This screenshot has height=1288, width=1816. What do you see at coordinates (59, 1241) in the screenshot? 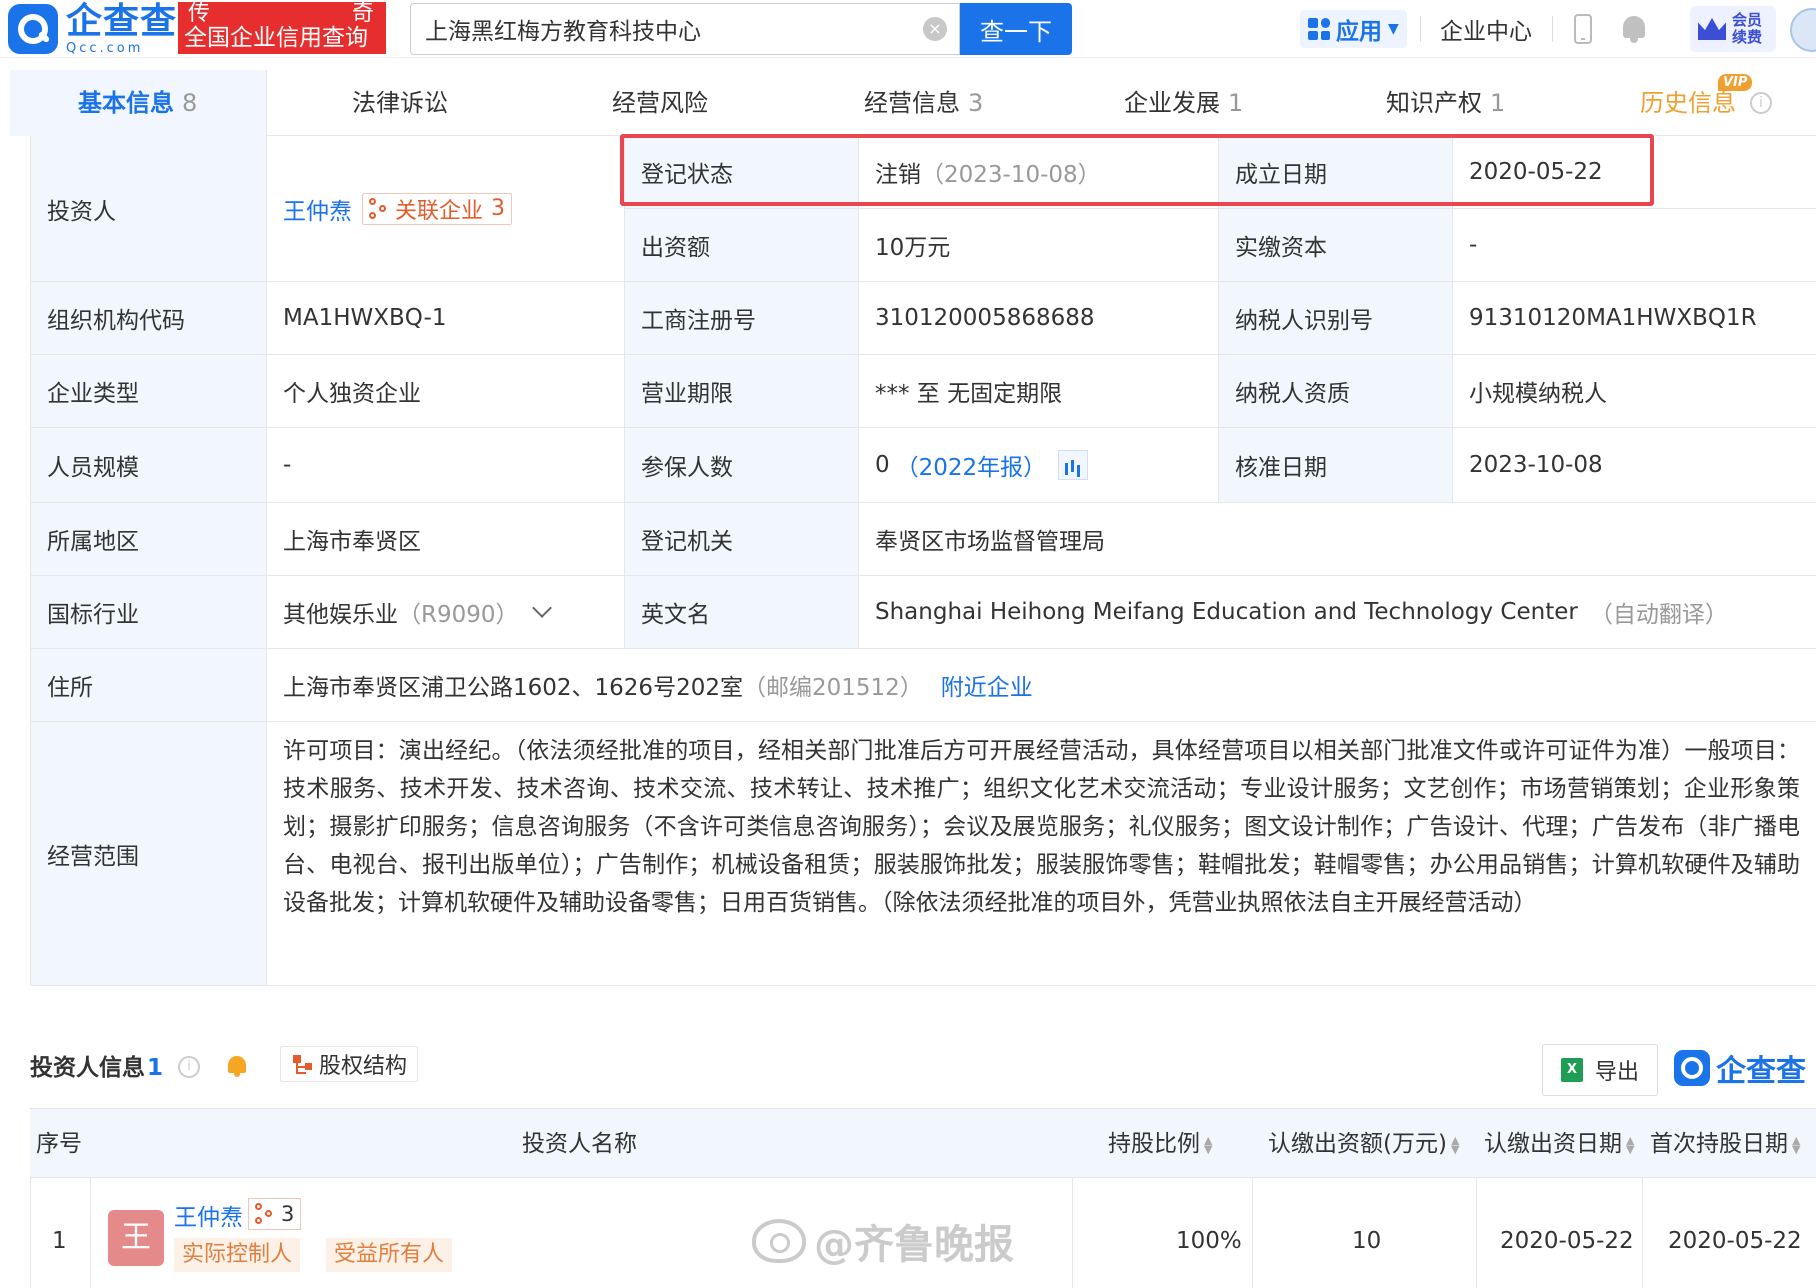
I see `row-index: 1` at bounding box center [59, 1241].